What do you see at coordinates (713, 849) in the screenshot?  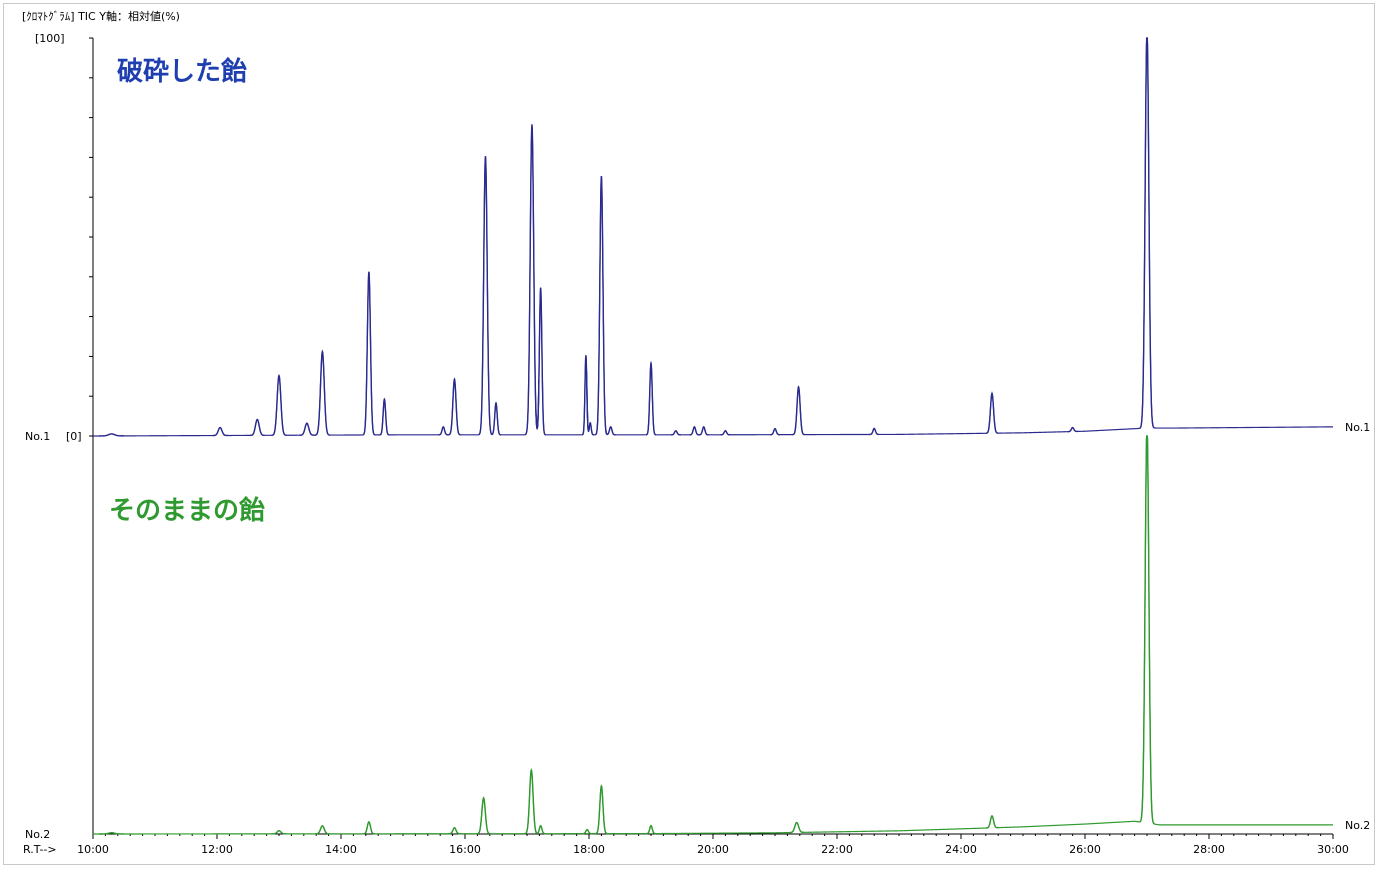 I see `x-tick-label: 20:00` at bounding box center [713, 849].